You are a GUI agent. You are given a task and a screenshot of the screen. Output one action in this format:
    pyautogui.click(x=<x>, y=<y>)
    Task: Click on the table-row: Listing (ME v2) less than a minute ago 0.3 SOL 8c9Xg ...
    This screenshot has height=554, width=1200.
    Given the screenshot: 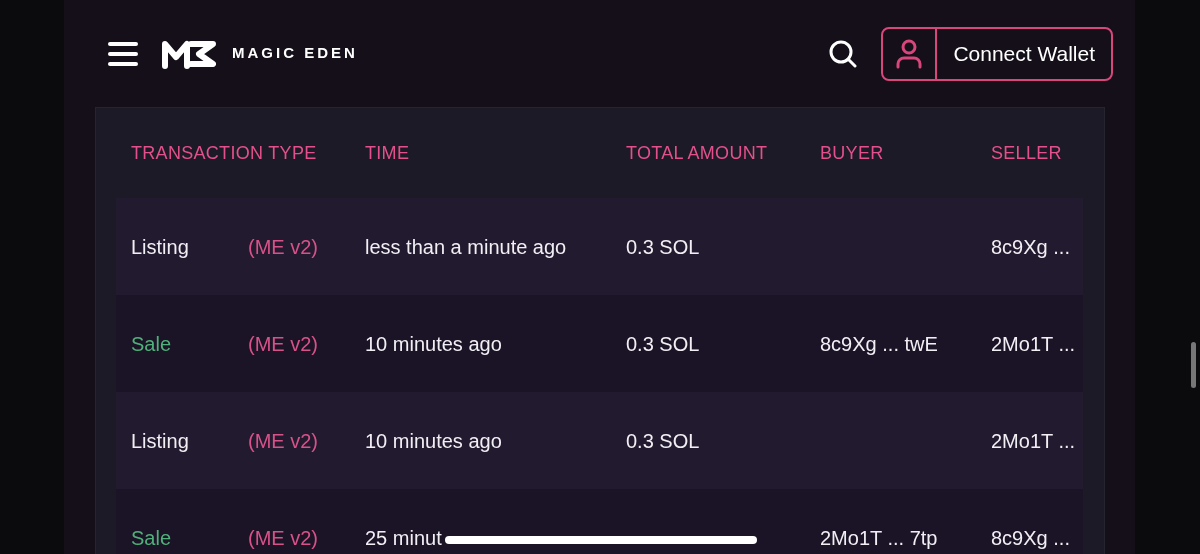 What is the action you would take?
    pyautogui.click(x=599, y=246)
    